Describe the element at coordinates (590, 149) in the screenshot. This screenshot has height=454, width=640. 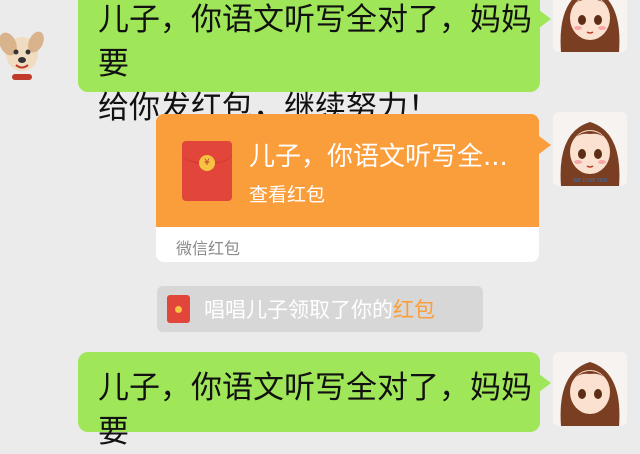
I see `girl-avatar-icon: WE LOVE YOU` at that location.